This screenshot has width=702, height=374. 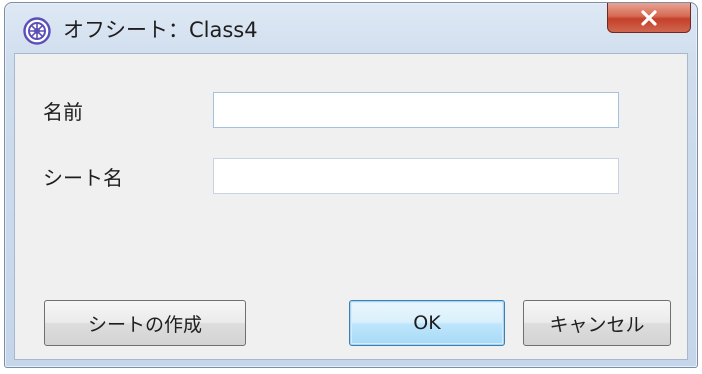 What do you see at coordinates (160, 30) in the screenshot?
I see `window-title: オフシート：Class4` at bounding box center [160, 30].